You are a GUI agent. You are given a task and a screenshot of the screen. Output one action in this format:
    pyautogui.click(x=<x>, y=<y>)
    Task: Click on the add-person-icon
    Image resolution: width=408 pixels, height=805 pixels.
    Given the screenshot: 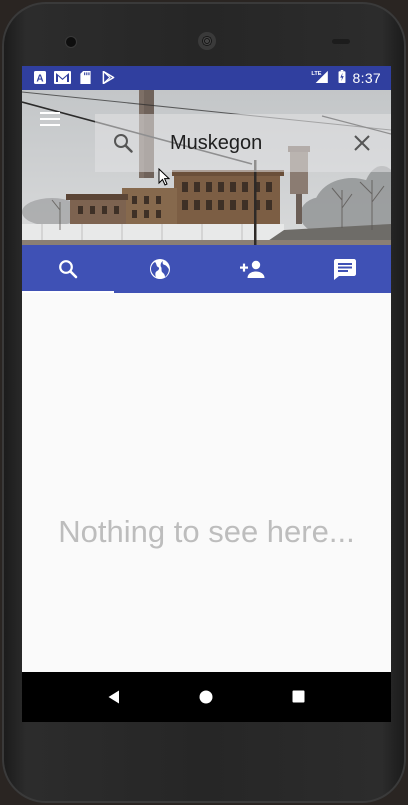 What is the action you would take?
    pyautogui.click(x=252, y=269)
    